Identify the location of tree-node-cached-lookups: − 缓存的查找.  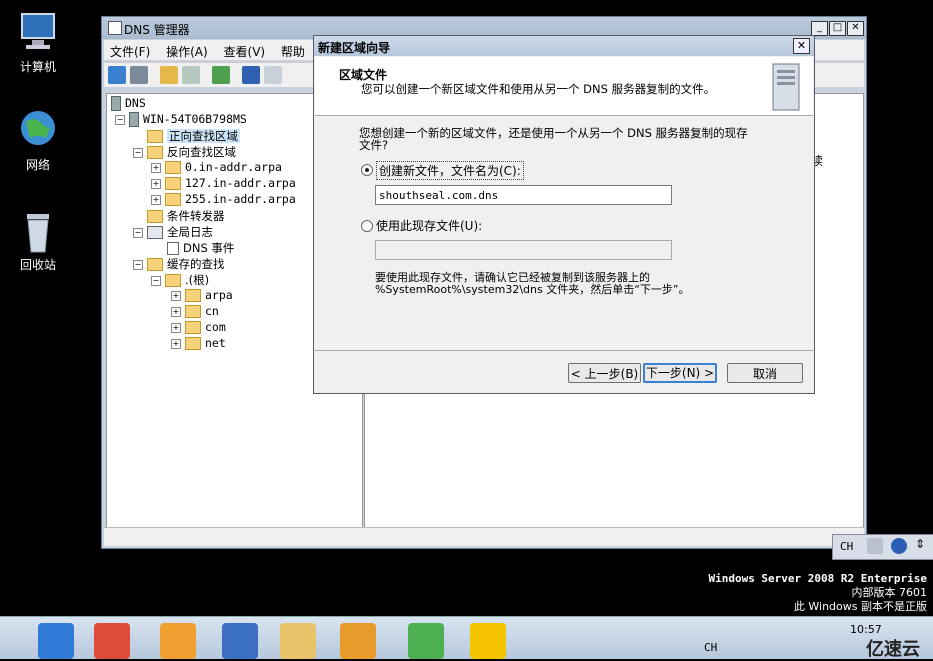
(179, 264).